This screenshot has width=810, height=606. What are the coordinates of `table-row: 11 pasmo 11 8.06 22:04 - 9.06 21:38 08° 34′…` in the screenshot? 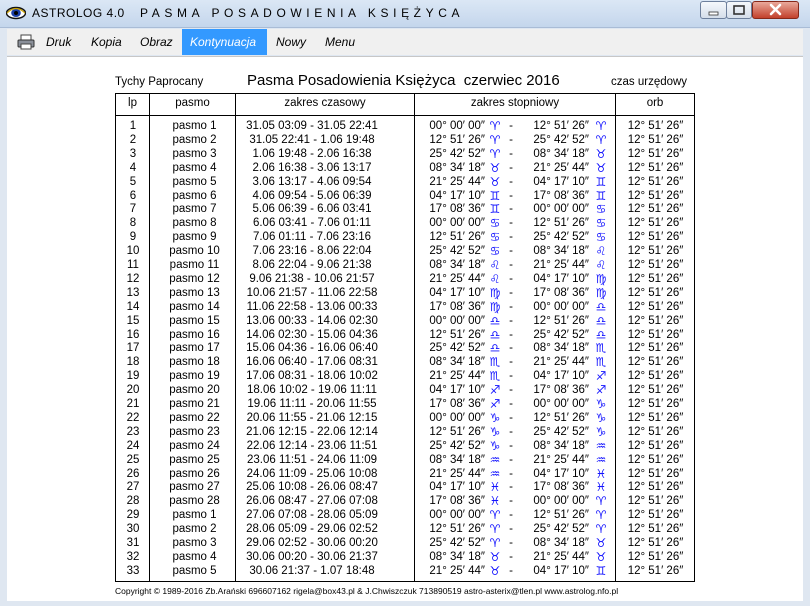 It's located at (405, 265).